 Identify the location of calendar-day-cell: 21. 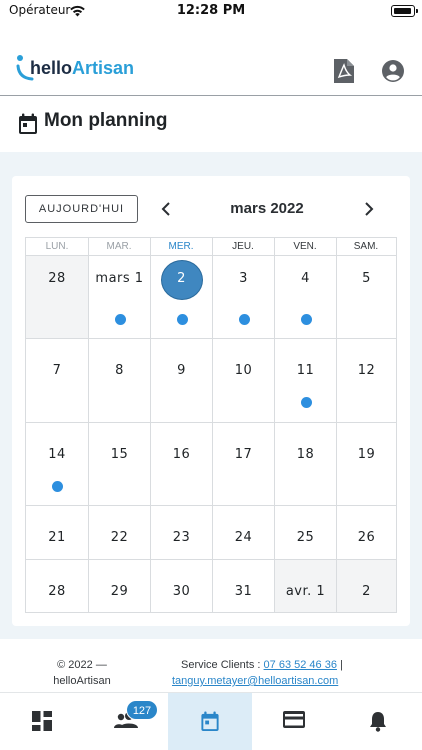
(57, 532).